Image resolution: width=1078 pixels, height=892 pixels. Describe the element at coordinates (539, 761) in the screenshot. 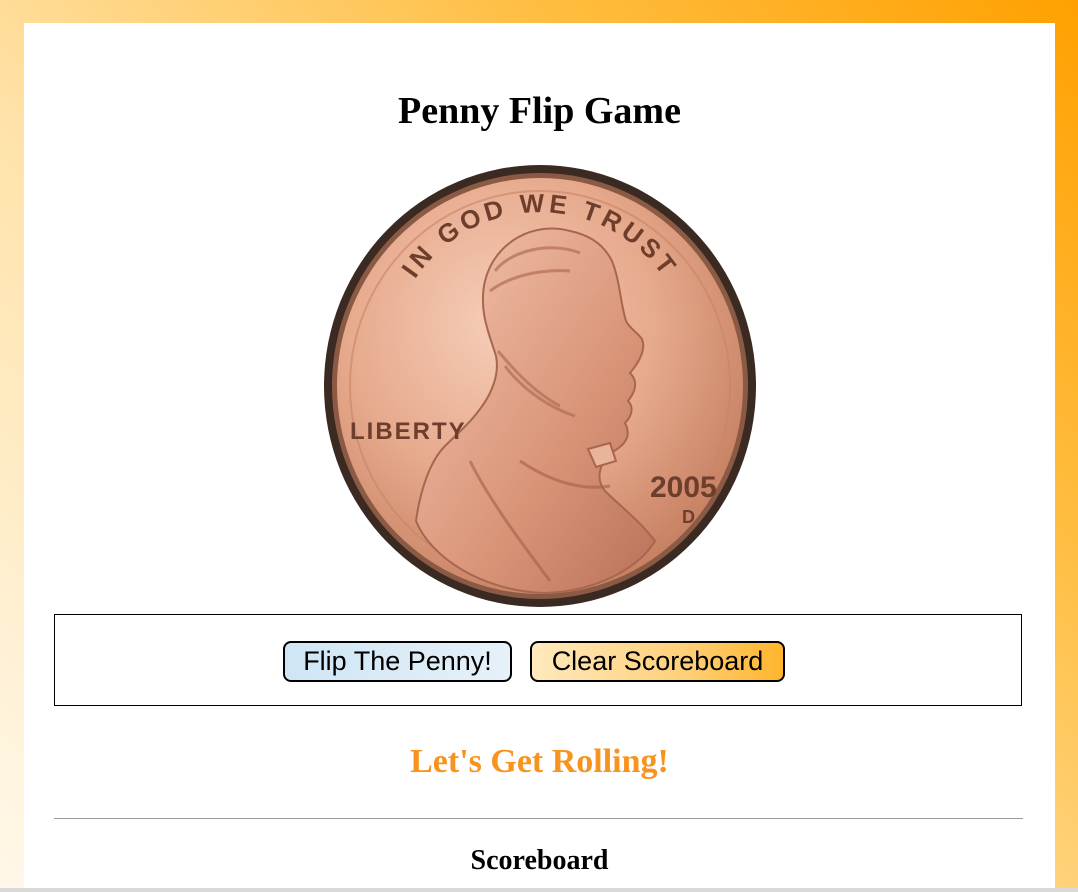

I see `status-message: Let's Get Rolling!` at that location.